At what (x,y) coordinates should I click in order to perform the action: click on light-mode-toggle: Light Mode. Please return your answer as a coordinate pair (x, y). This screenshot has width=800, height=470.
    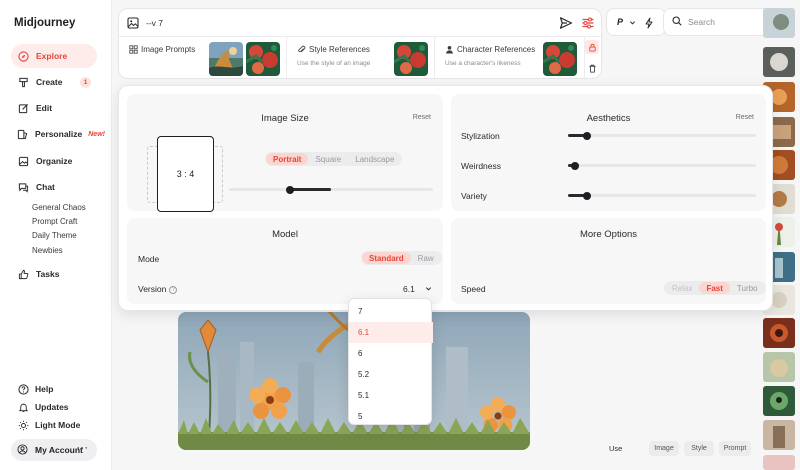
    Looking at the image, I should click on (45, 425).